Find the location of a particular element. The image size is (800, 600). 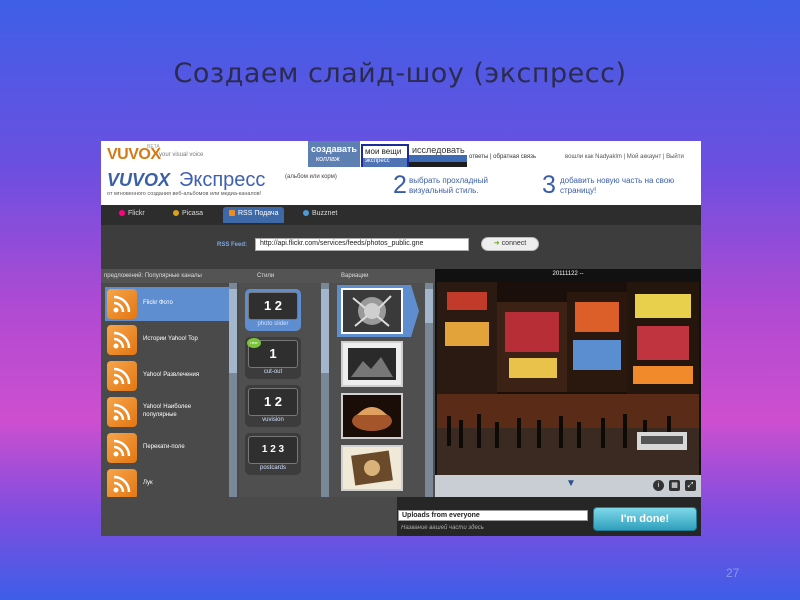

vuvox-brand: VUVOX is located at coordinates (139, 180).